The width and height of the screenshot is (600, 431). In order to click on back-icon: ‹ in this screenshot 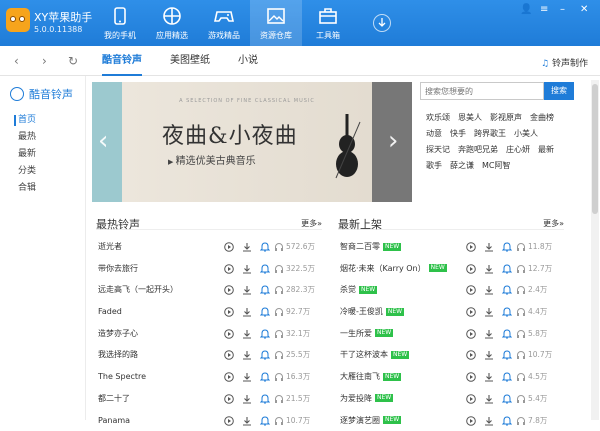, I will do `click(16, 61)`.